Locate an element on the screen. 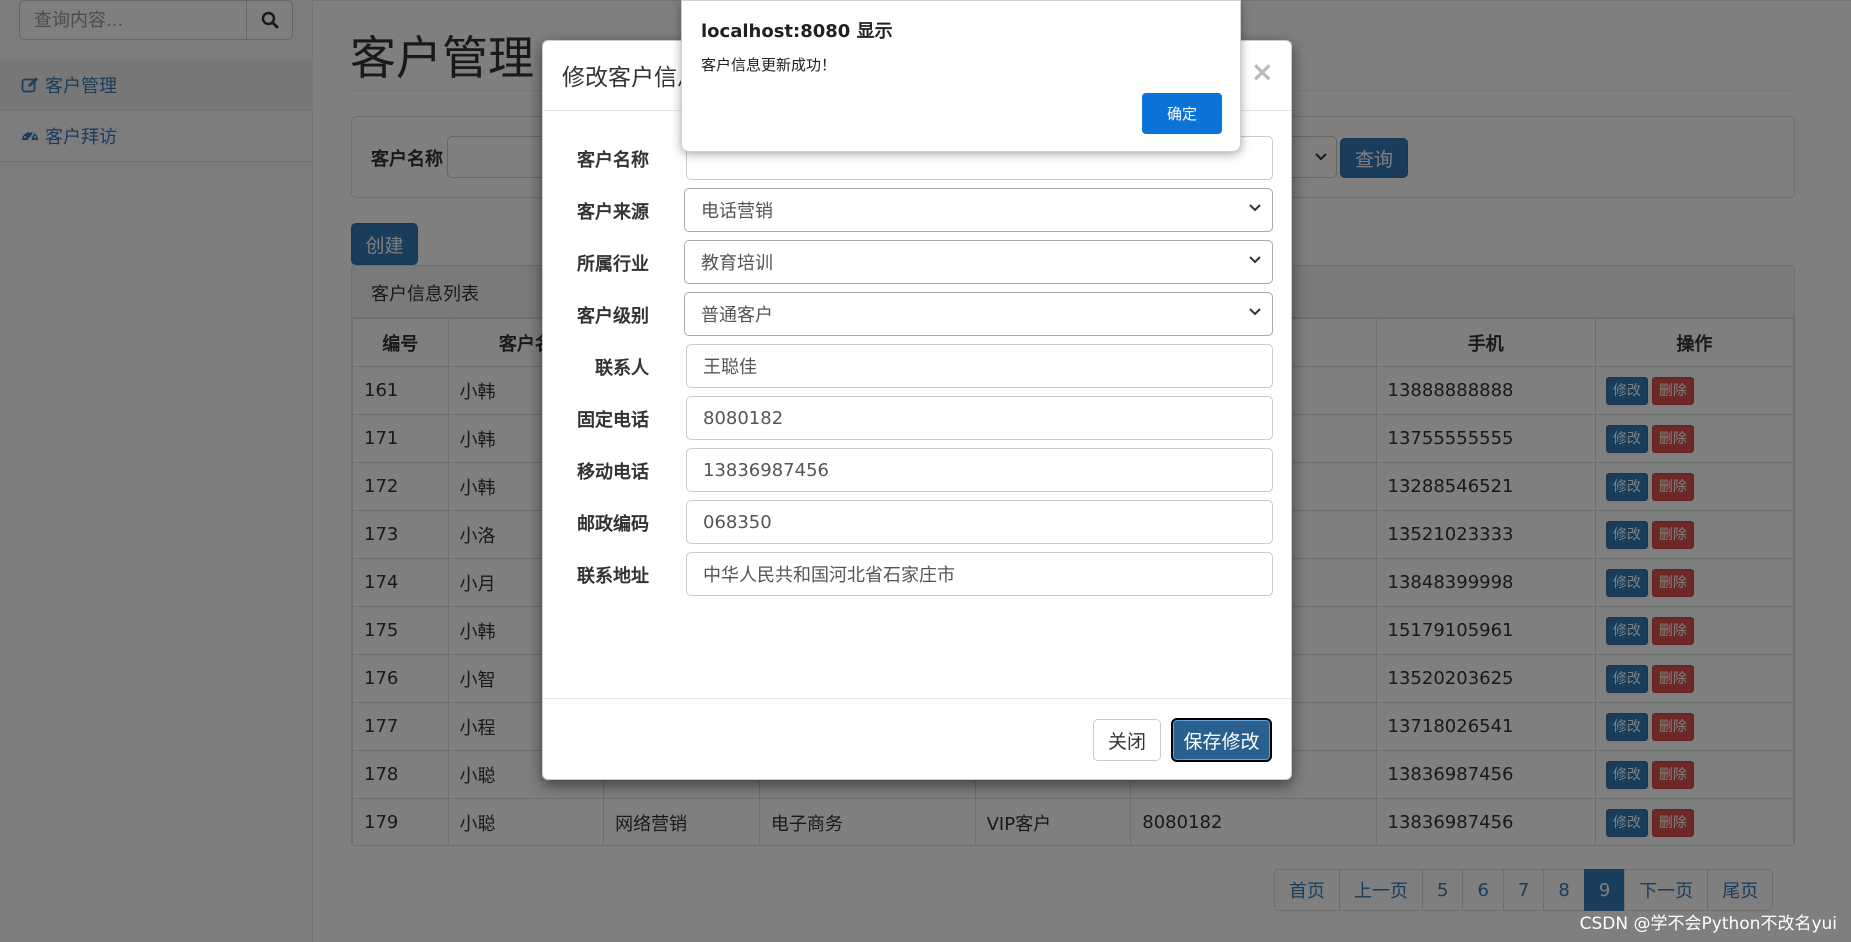 This screenshot has height=942, width=1851. modal-footer: 关闭 保存修改 is located at coordinates (917, 739).